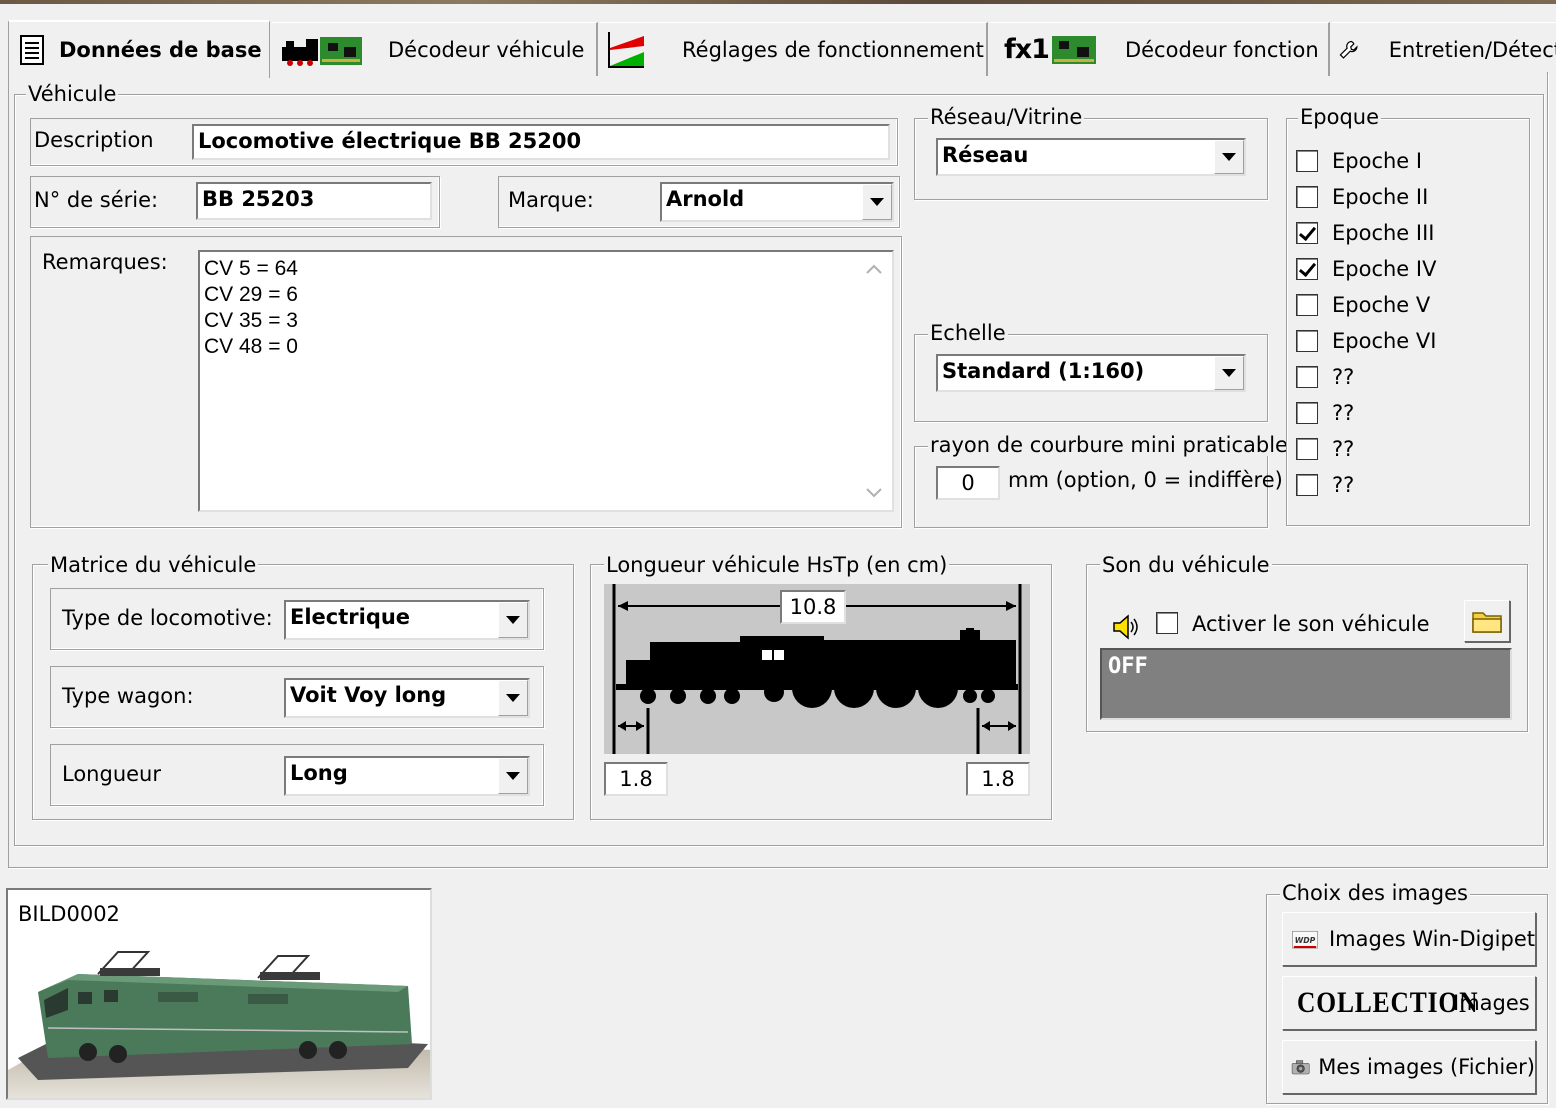 This screenshot has width=1556, height=1108. I want to click on tab-reglages-de-fonctionnement: Réglages de fonctionnement, so click(794, 49).